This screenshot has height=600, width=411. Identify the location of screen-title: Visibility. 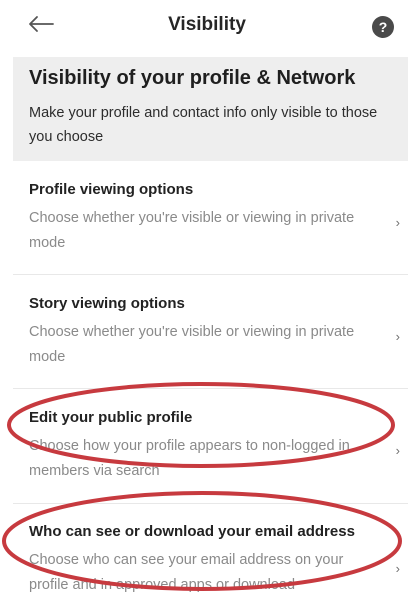
(207, 24).